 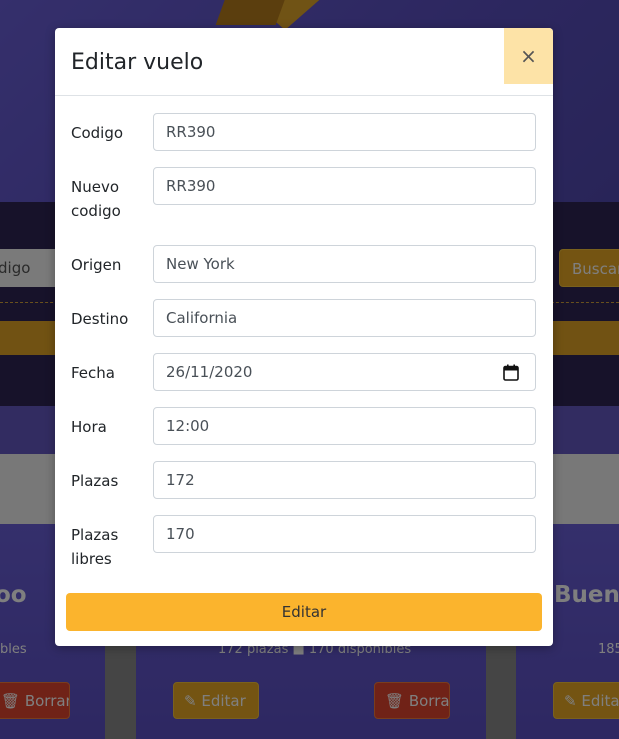 What do you see at coordinates (304, 62) in the screenshot?
I see `modal-header: Editar vuelo ×` at bounding box center [304, 62].